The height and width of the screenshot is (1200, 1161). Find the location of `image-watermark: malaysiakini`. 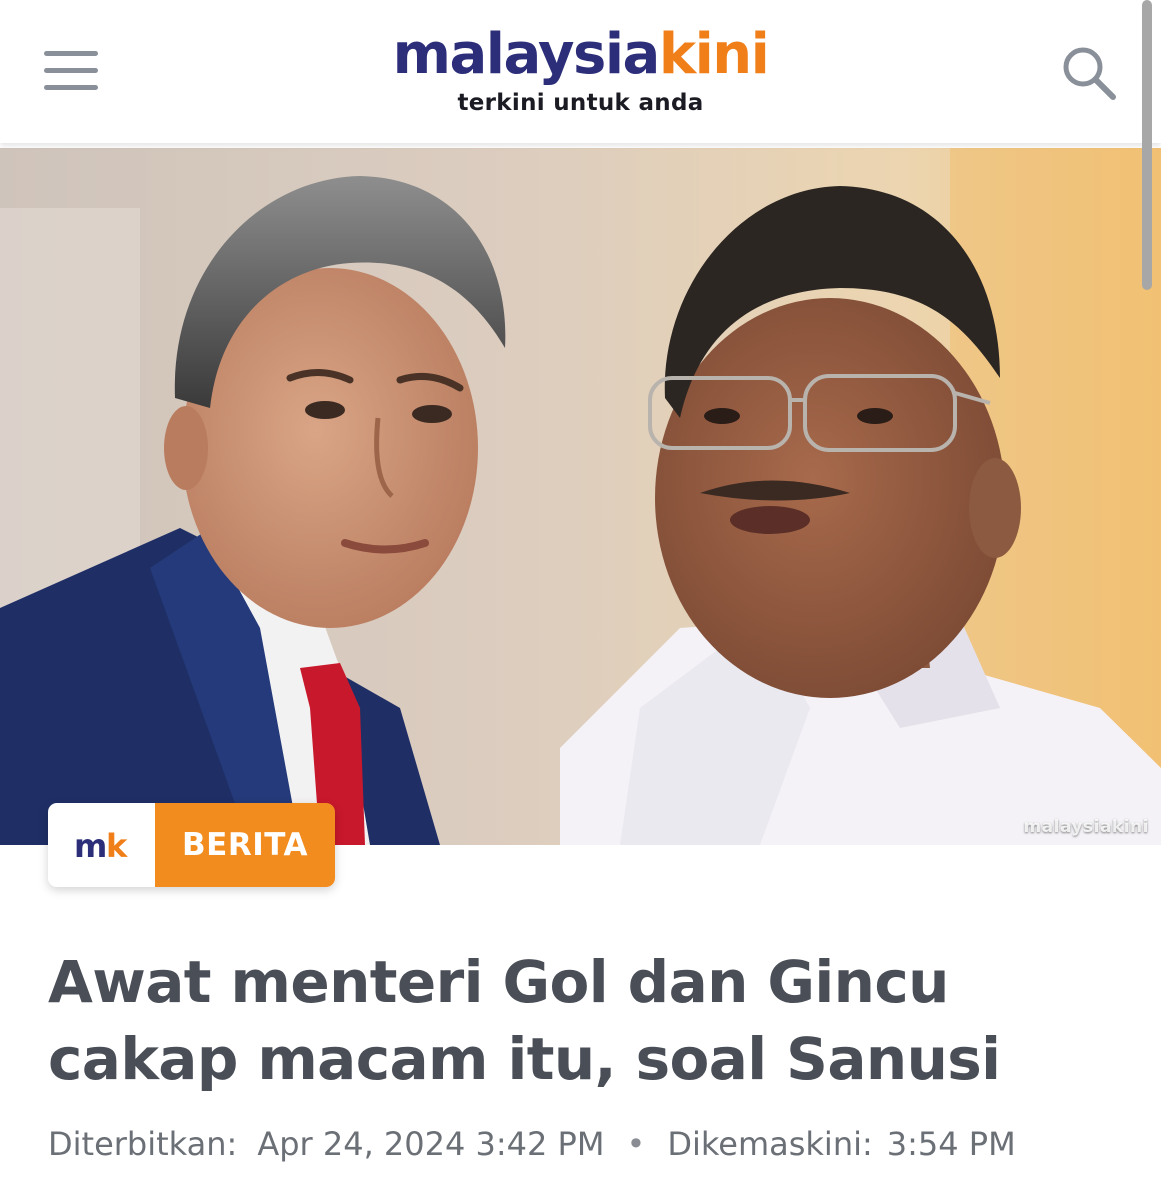

image-watermark: malaysiakini is located at coordinates (1086, 827).